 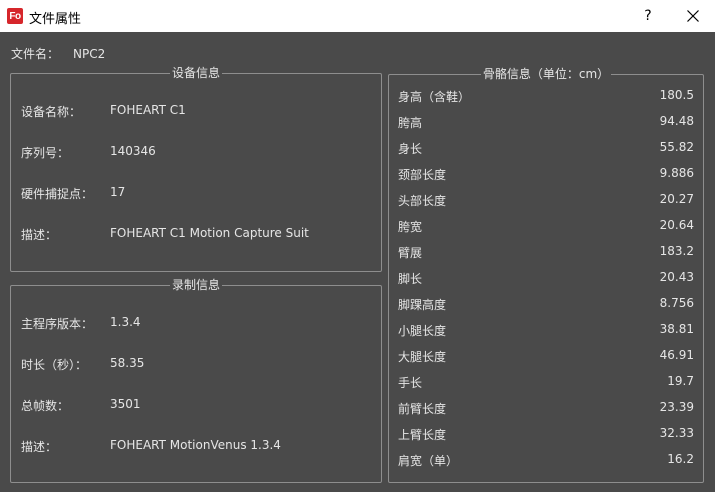 What do you see at coordinates (410, 149) in the screenshot?
I see `bone-label: 身长` at bounding box center [410, 149].